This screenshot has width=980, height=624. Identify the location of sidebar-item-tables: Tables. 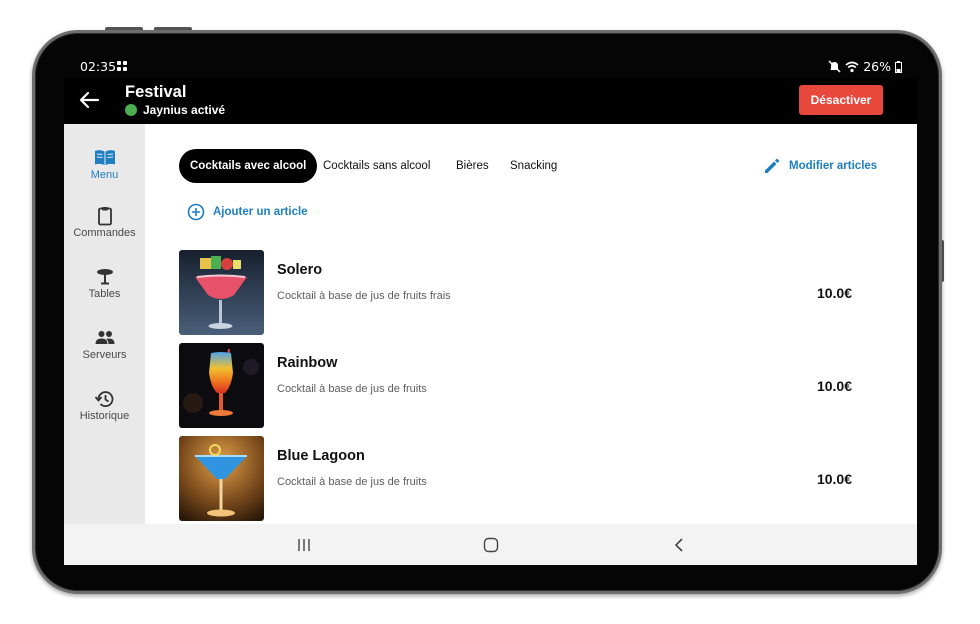
(104, 283).